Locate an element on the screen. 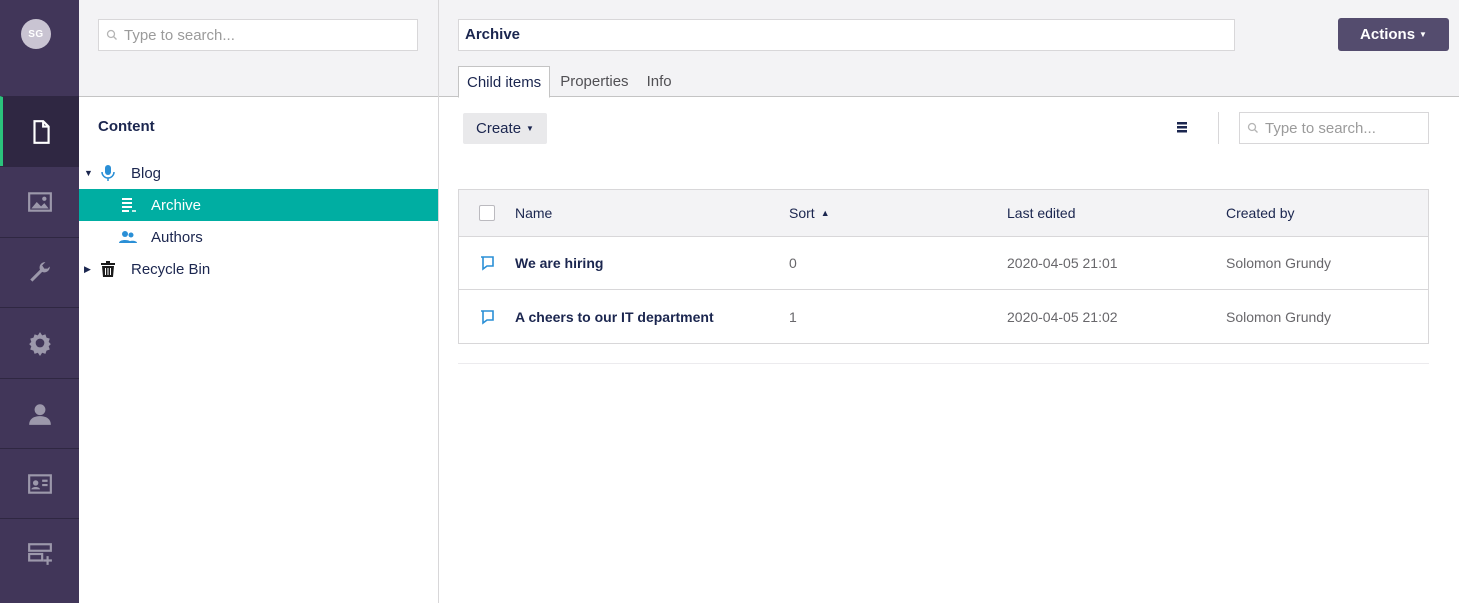 The height and width of the screenshot is (603, 1459). tree-item-label: Recycle Bin is located at coordinates (171, 269).